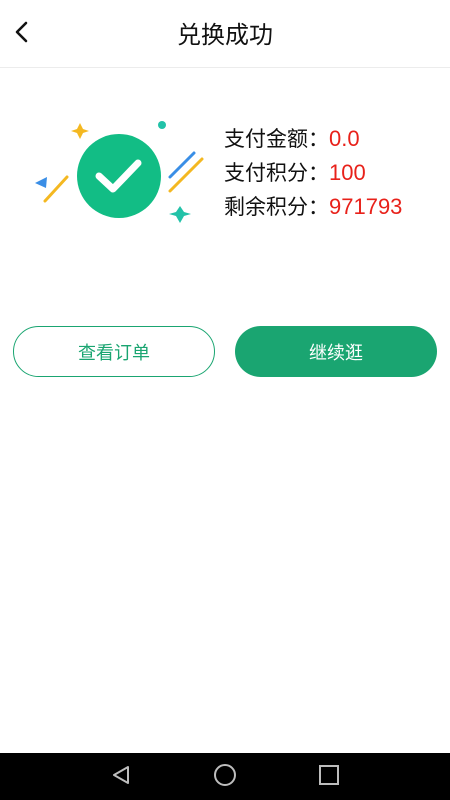  What do you see at coordinates (114, 351) in the screenshot?
I see `view-orders-button: 查看订单` at bounding box center [114, 351].